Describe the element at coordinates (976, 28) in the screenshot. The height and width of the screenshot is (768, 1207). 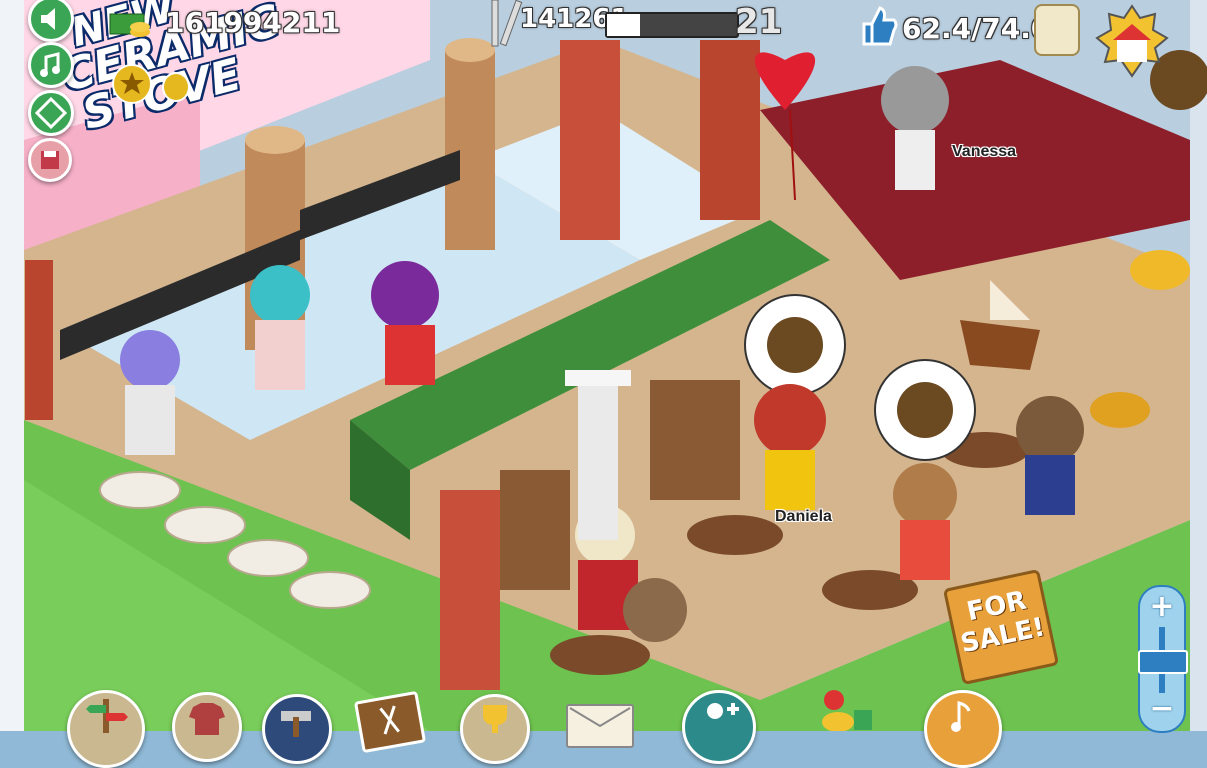
I see `rating-value: 62.4/74.0` at that location.